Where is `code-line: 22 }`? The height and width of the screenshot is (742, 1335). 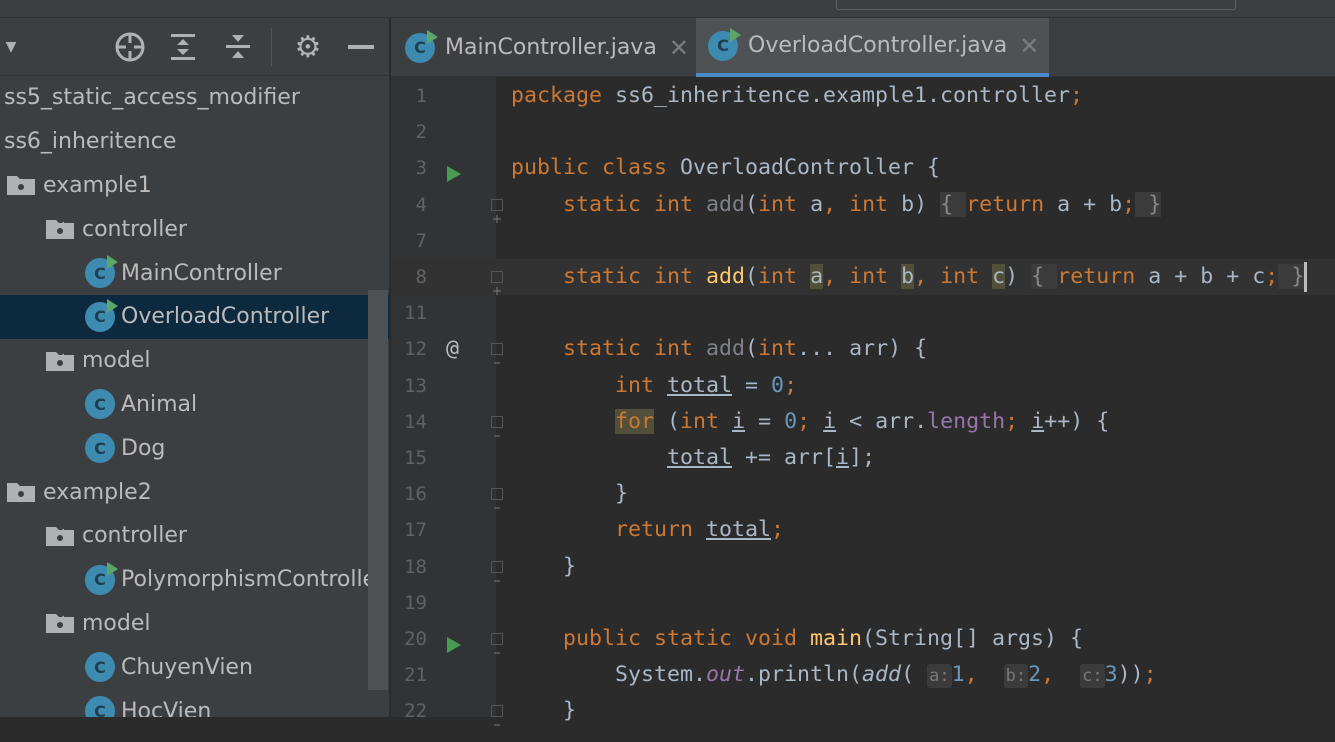 code-line: 22 } is located at coordinates (863, 711).